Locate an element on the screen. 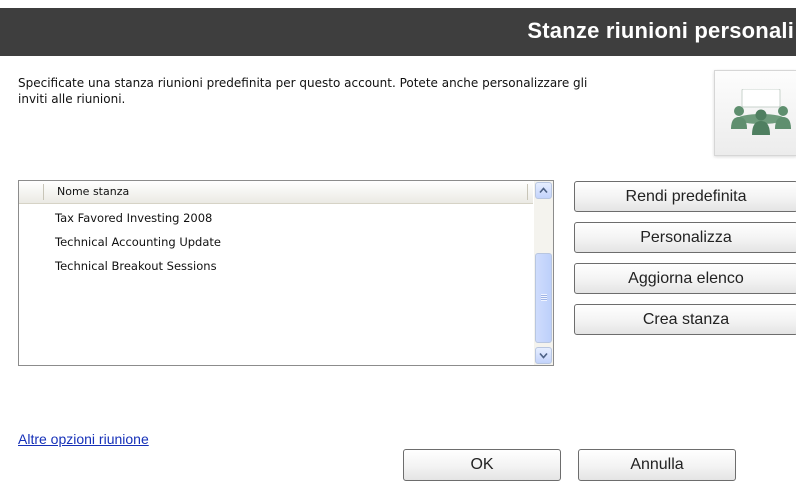 Image resolution: width=796 pixels, height=481 pixels. chevron-down-icon is located at coordinates (543, 355).